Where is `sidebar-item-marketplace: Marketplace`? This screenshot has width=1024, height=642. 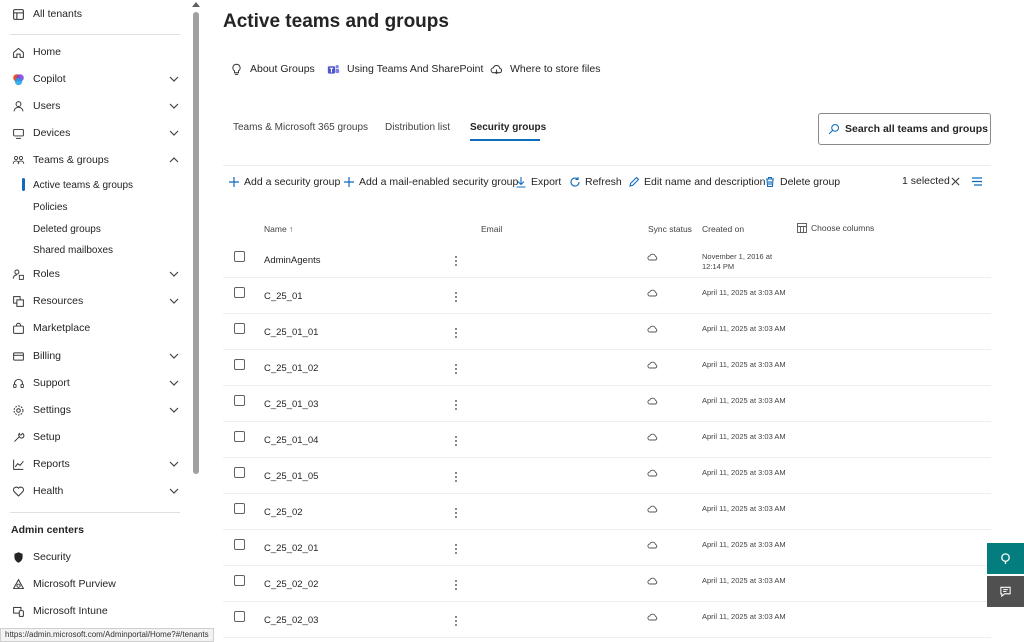
sidebar-item-marketplace: Marketplace is located at coordinates (95, 328).